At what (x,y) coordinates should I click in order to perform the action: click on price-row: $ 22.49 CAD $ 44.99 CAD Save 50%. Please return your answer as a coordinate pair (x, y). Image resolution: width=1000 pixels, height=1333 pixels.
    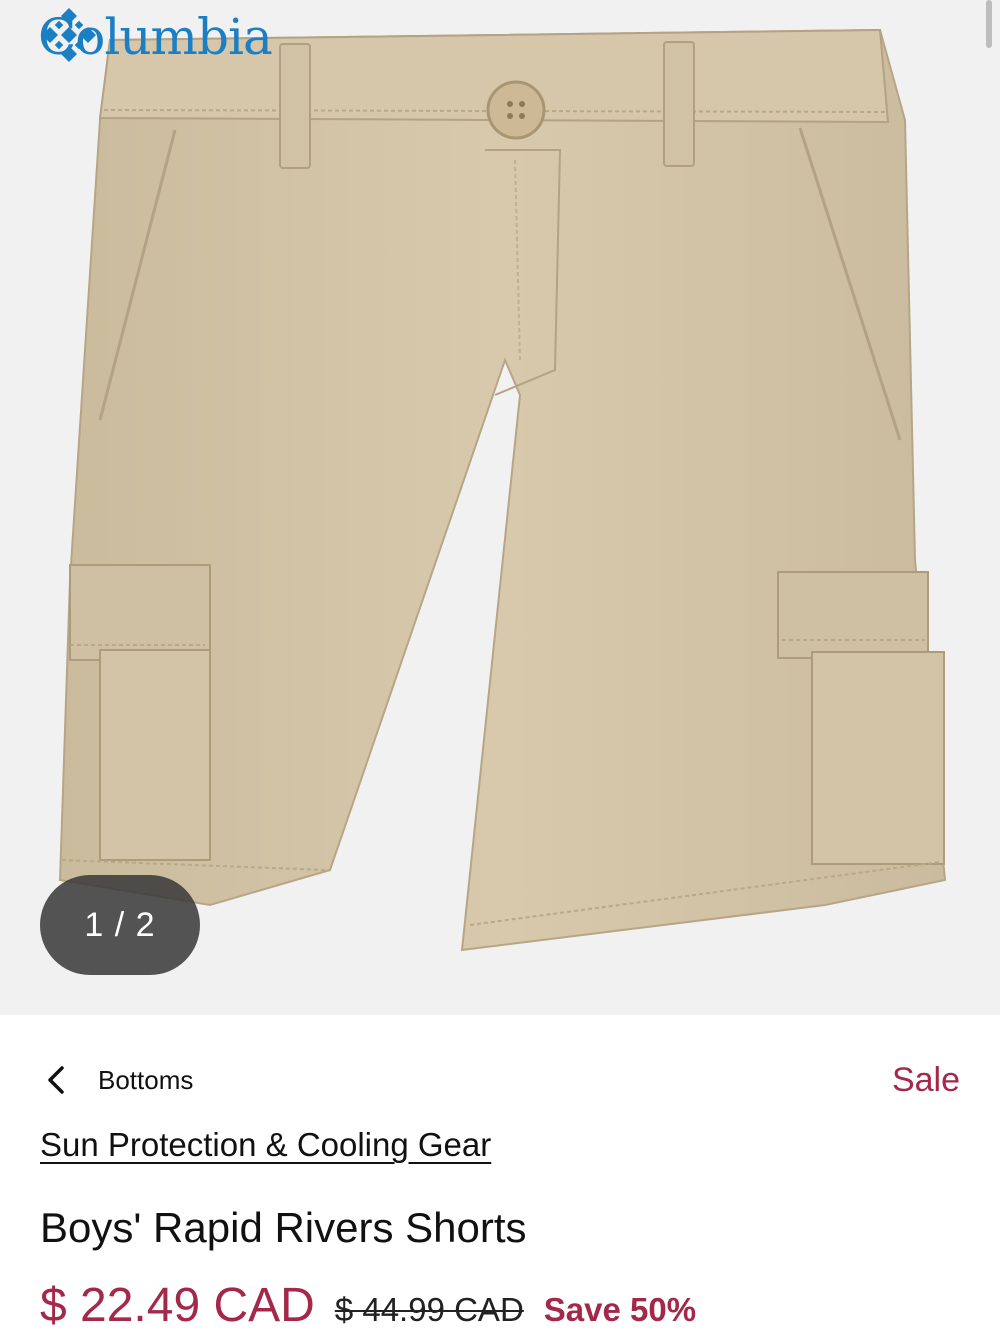
    Looking at the image, I should click on (510, 1305).